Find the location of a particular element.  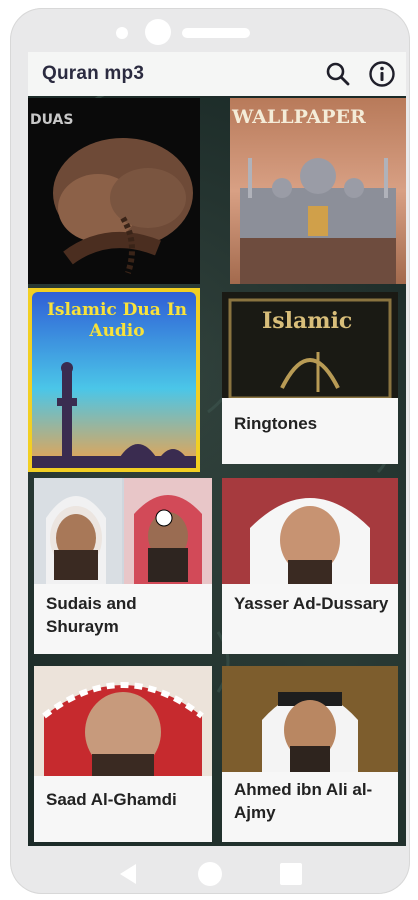

phone-top-decoration is located at coordinates (210, 33).